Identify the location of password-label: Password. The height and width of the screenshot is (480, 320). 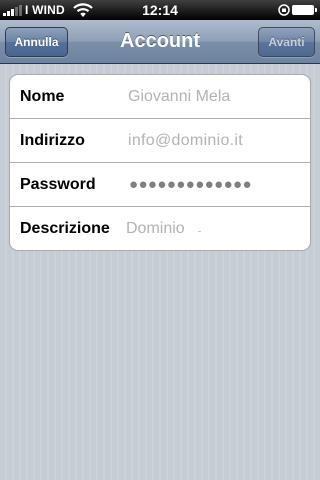
(58, 184).